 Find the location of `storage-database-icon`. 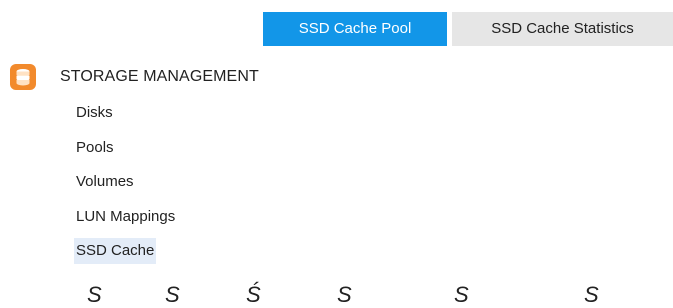

storage-database-icon is located at coordinates (23, 77).